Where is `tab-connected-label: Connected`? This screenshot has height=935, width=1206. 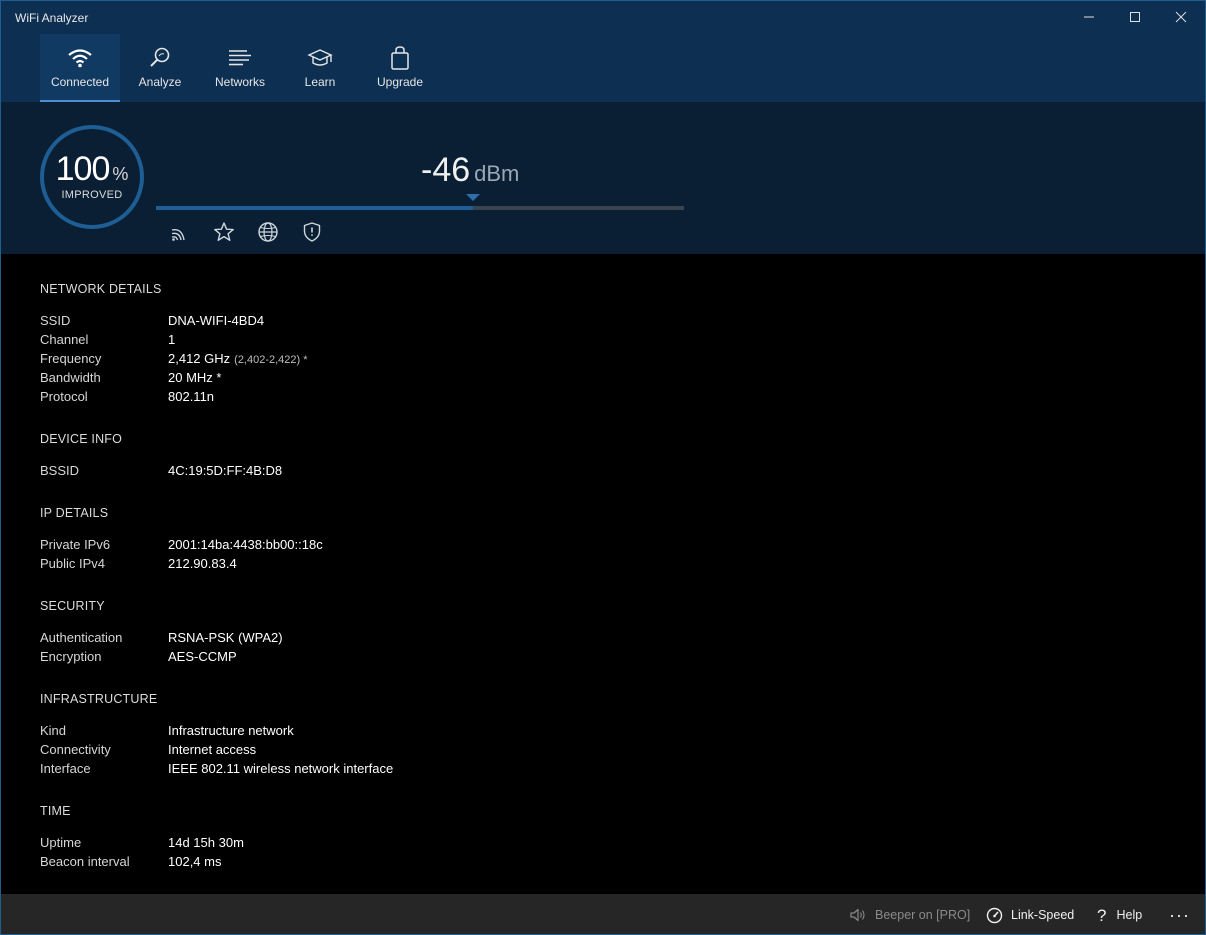 tab-connected-label: Connected is located at coordinates (80, 82).